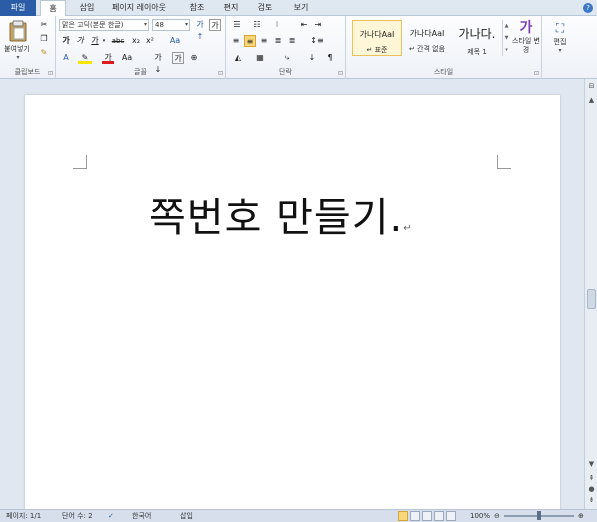  I want to click on italic-button: 가, so click(80, 41).